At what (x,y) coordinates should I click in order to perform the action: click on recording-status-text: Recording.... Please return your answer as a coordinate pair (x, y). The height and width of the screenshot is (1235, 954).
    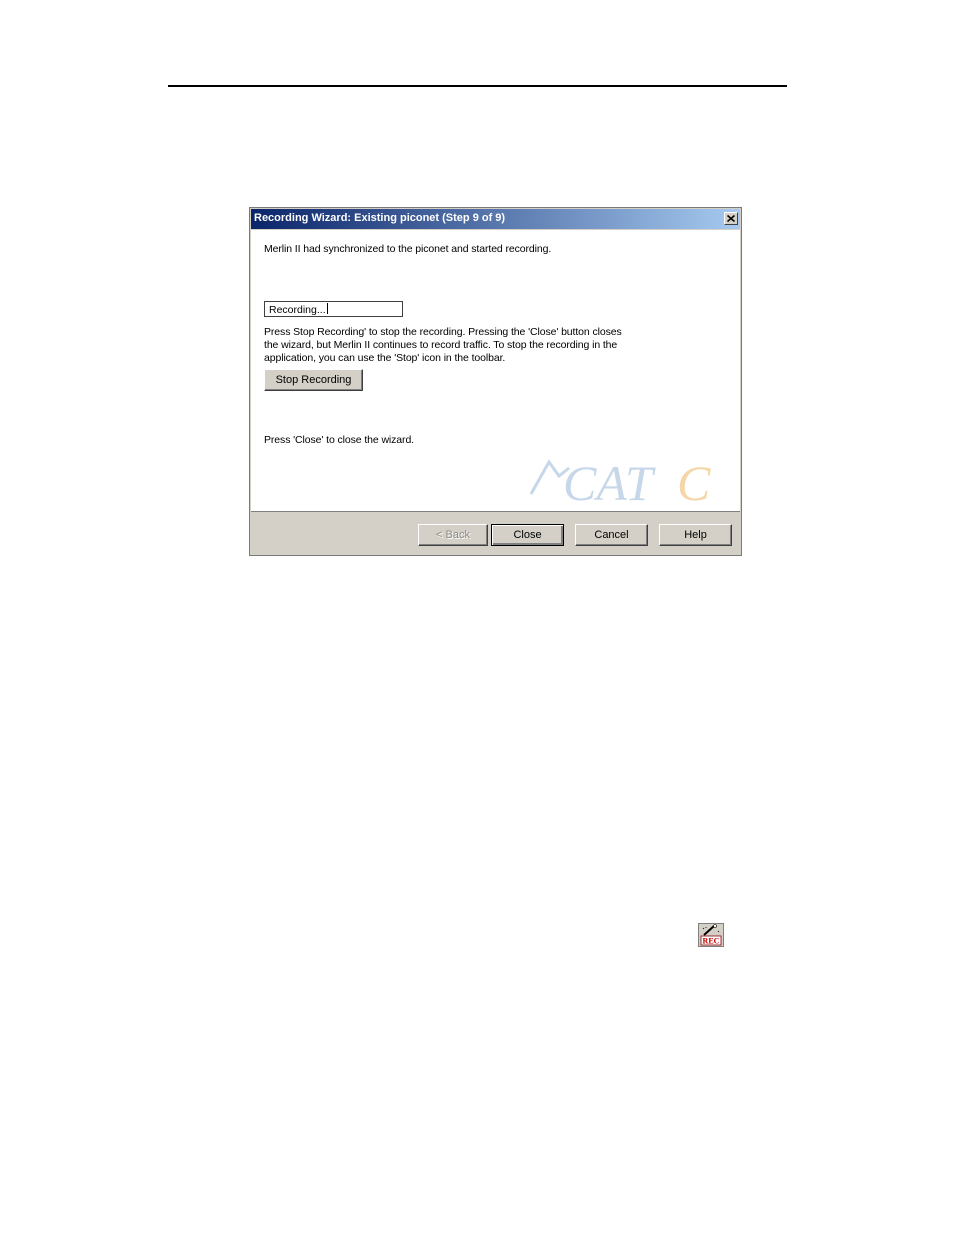
    Looking at the image, I should click on (297, 310).